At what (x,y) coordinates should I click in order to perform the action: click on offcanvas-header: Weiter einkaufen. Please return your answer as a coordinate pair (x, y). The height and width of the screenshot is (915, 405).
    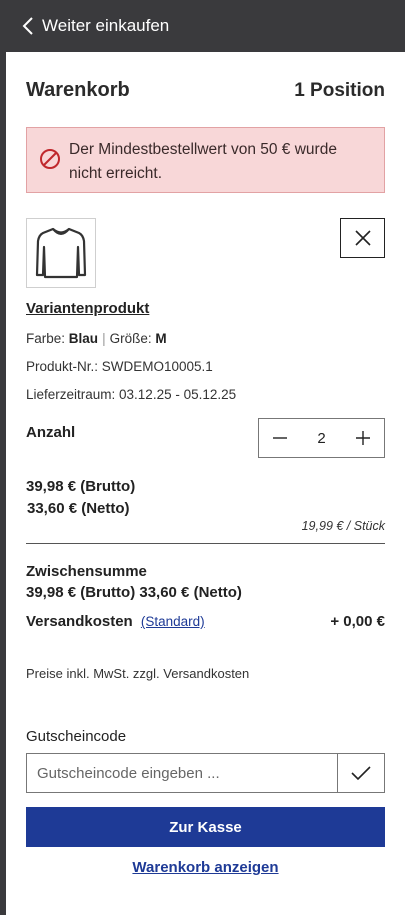
    Looking at the image, I should click on (205, 26).